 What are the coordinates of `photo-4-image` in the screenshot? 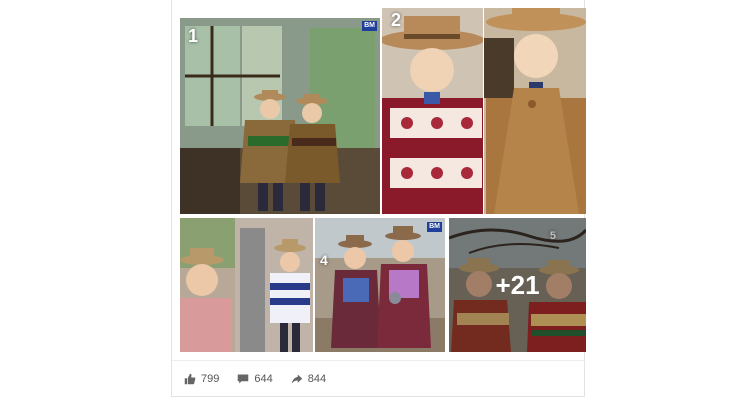 It's located at (246, 285).